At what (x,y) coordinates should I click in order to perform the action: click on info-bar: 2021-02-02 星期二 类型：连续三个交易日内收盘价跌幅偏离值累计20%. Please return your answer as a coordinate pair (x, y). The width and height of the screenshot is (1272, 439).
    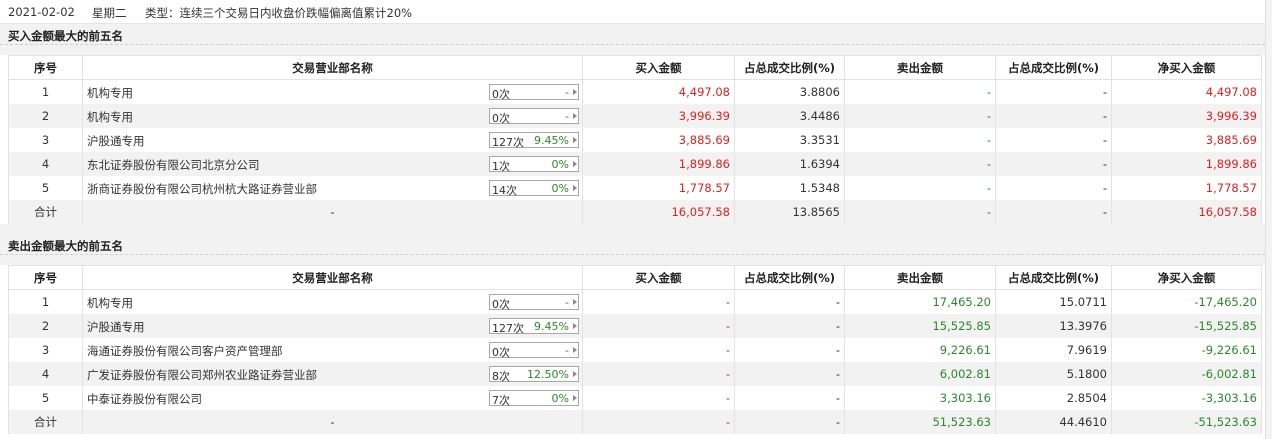
    Looking at the image, I should click on (632, 12).